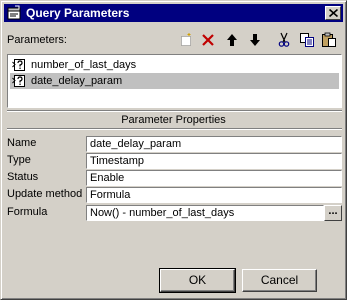 The height and width of the screenshot is (300, 347). I want to click on delete-parameter-button, so click(208, 40).